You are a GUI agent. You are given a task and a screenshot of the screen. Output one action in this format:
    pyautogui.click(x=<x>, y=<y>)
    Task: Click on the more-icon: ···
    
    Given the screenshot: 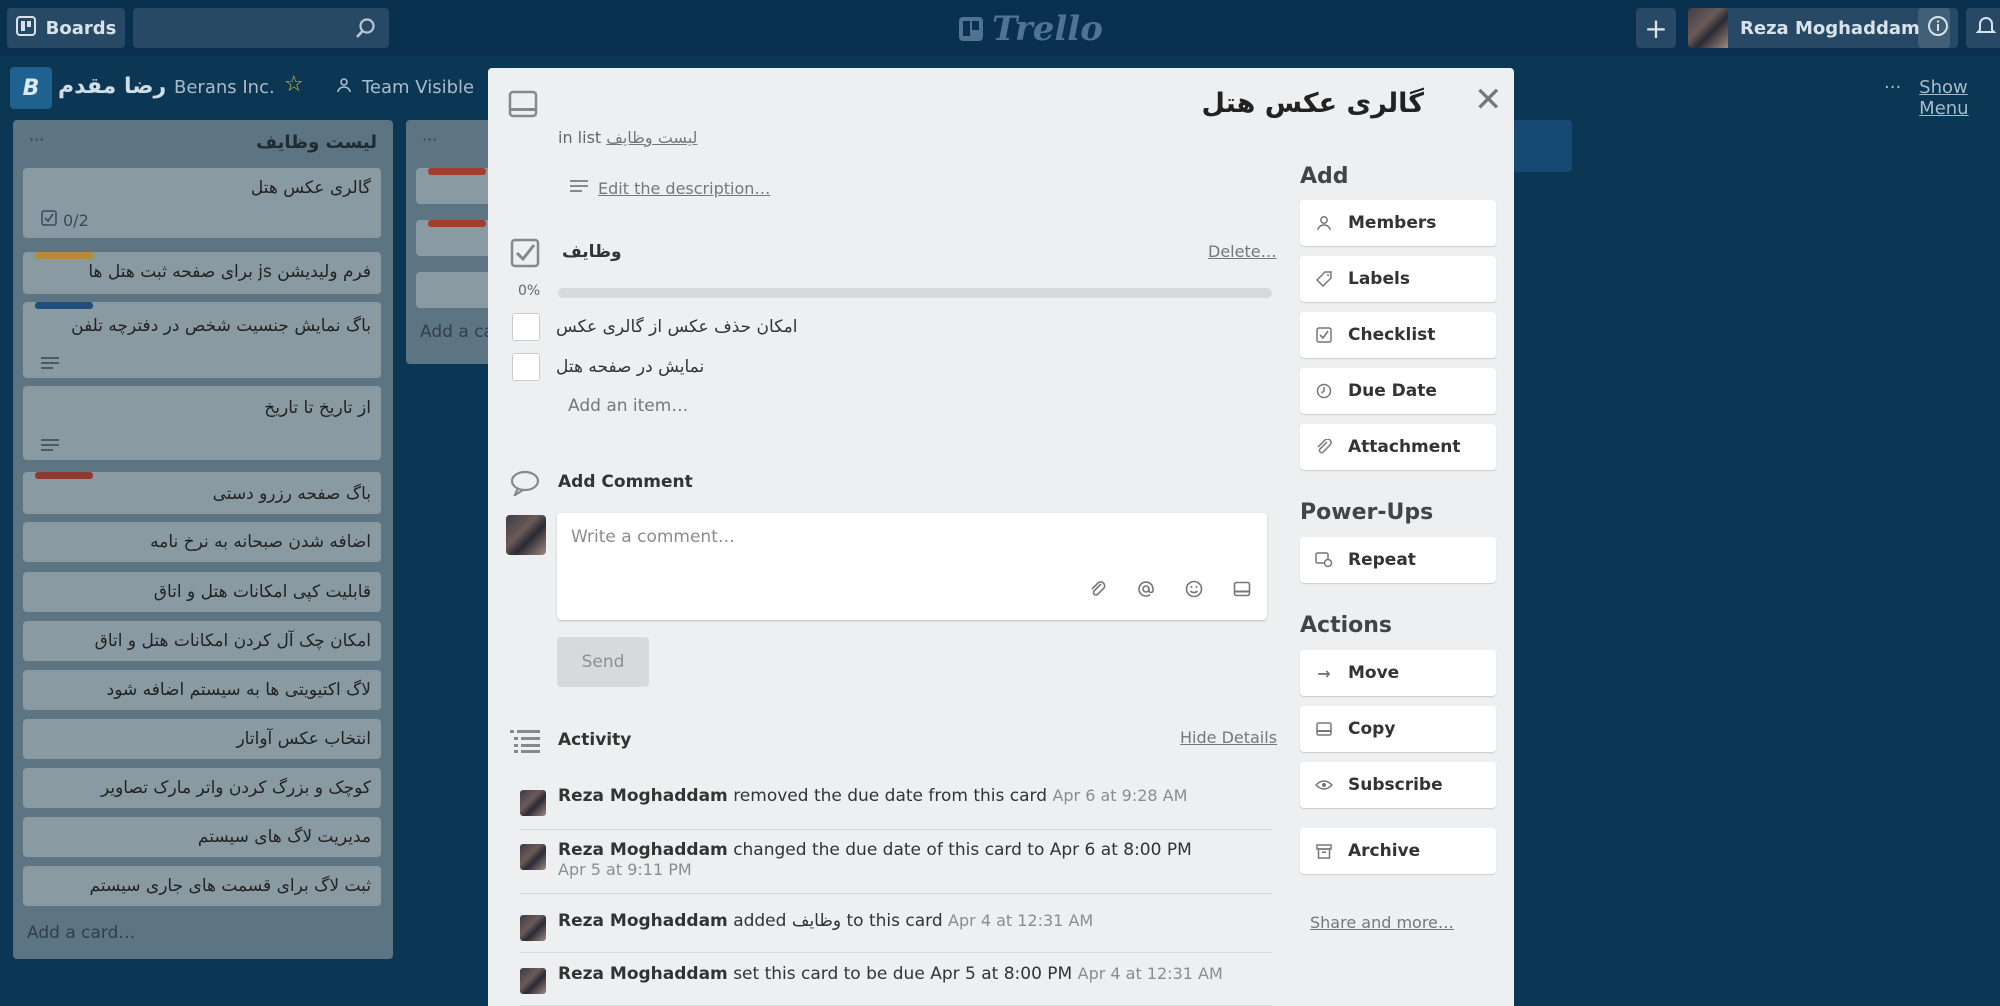 What is the action you would take?
    pyautogui.click(x=1892, y=98)
    